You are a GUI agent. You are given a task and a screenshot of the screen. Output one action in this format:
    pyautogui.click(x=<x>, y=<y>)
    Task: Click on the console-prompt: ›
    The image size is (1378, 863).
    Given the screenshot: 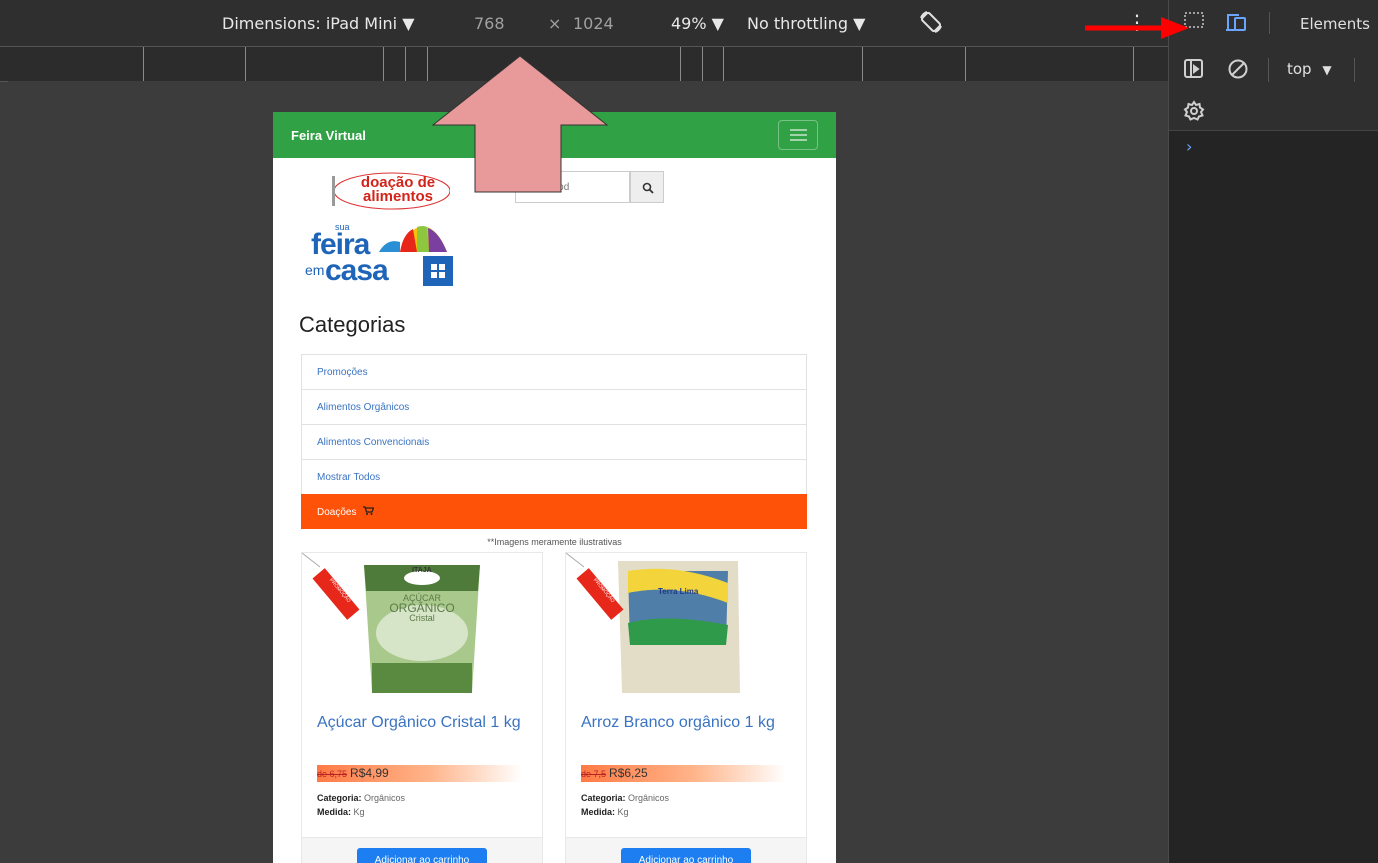 What is the action you would take?
    pyautogui.click(x=1189, y=146)
    